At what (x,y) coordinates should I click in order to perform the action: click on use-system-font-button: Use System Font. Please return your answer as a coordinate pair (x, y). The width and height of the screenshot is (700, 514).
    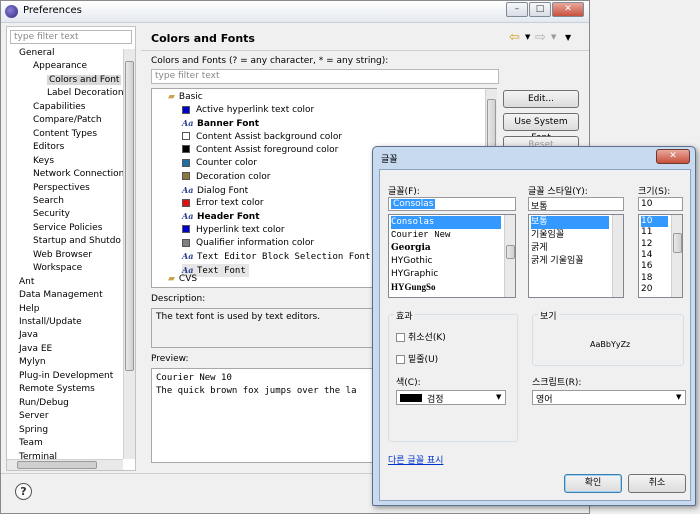
    Looking at the image, I should click on (541, 128).